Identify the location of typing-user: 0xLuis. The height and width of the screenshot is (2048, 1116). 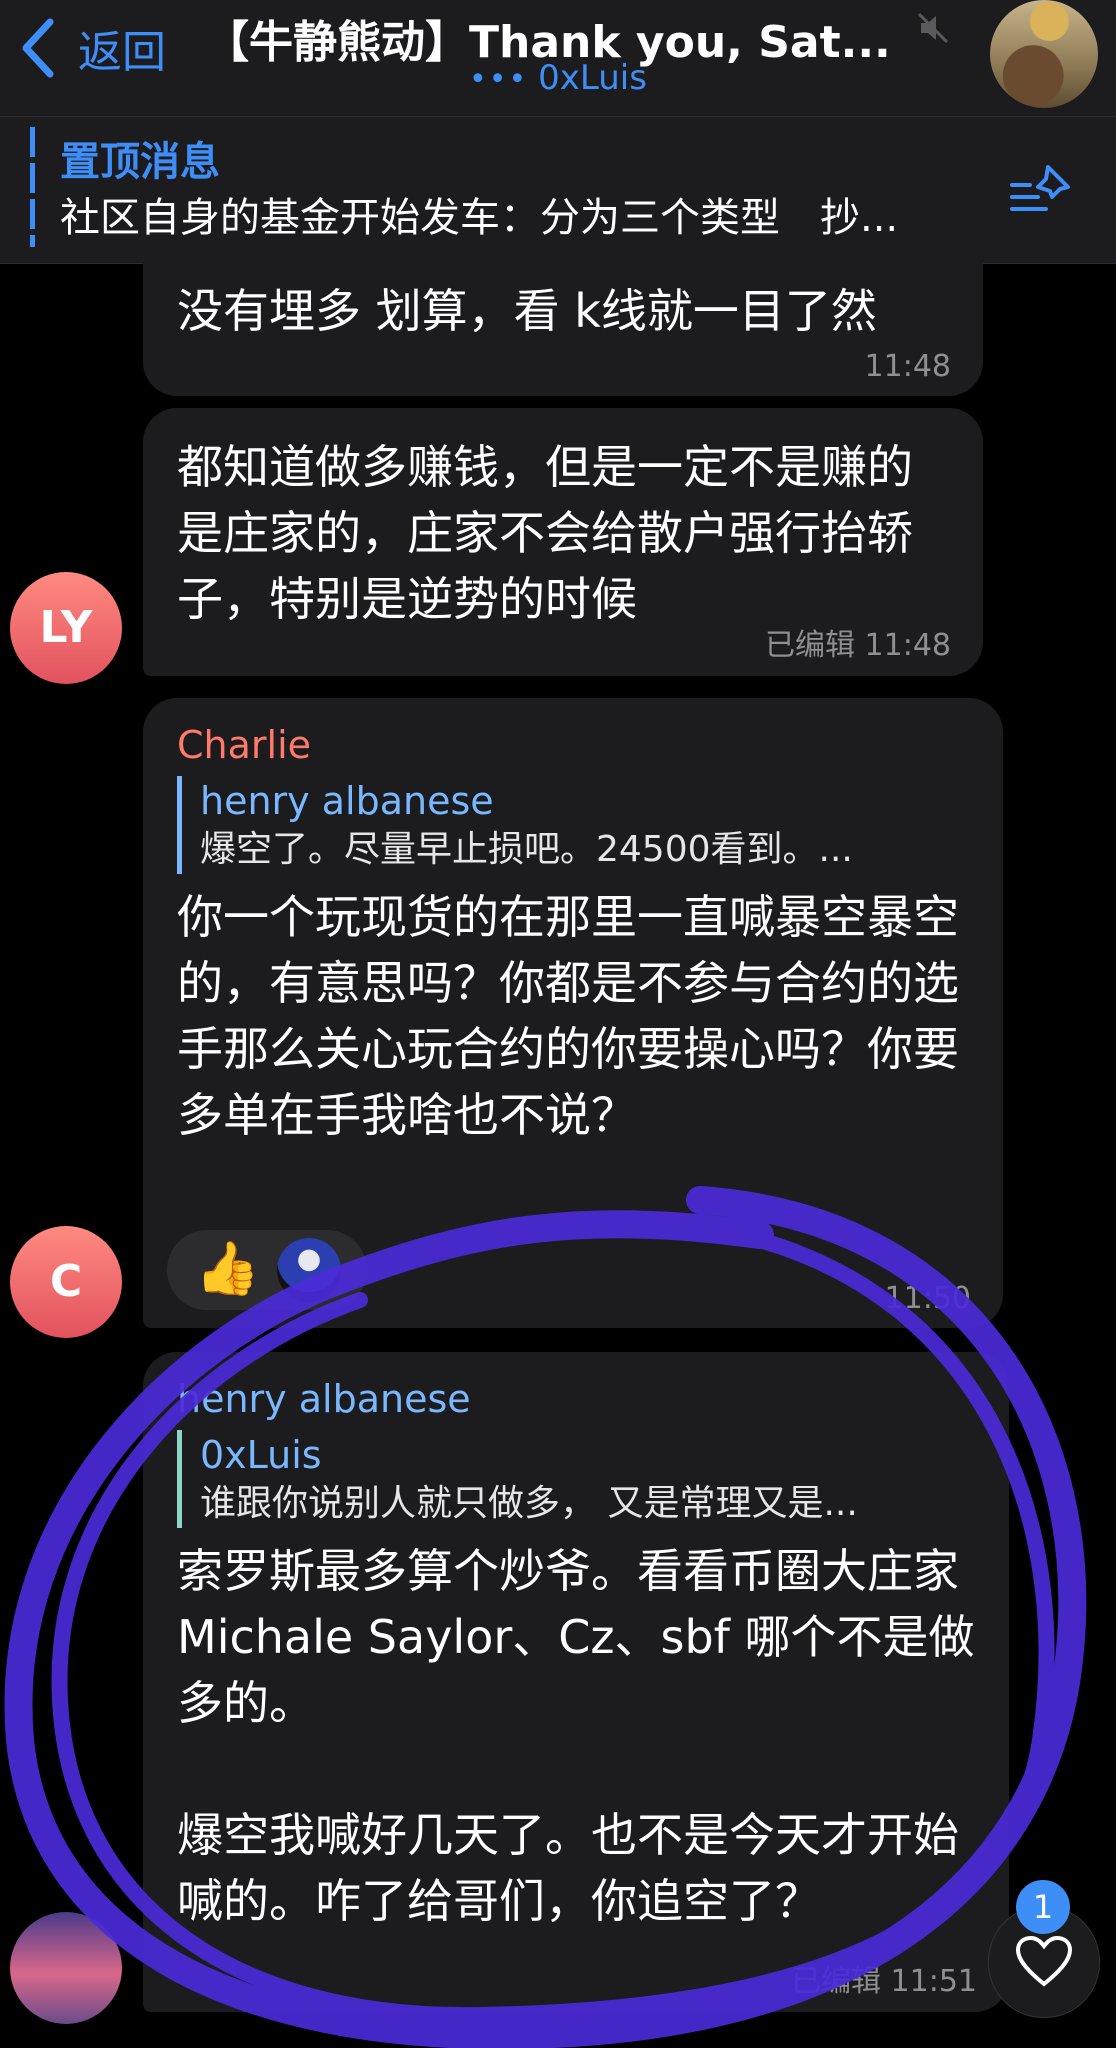
(592, 78).